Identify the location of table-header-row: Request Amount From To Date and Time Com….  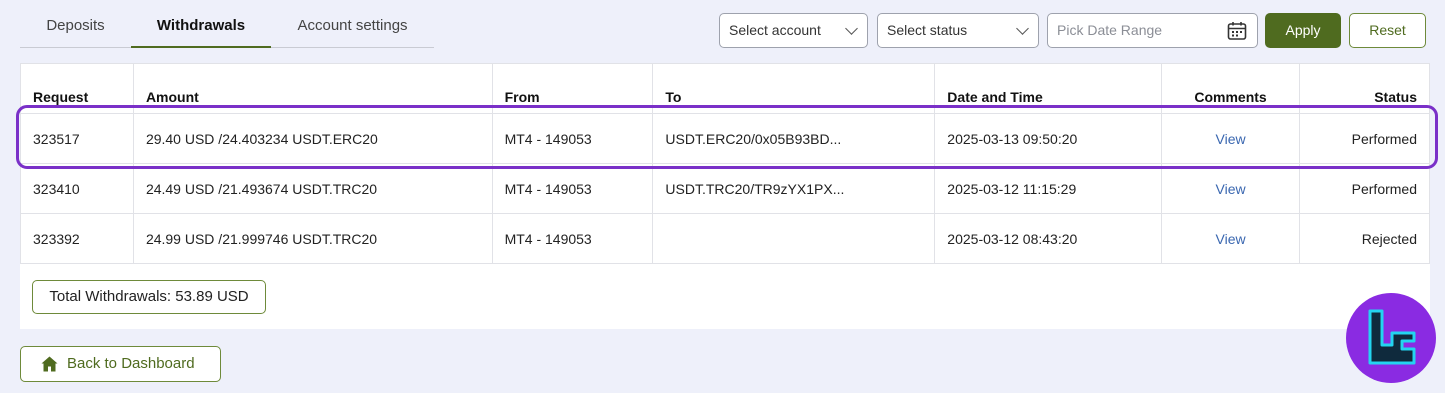
(725, 88).